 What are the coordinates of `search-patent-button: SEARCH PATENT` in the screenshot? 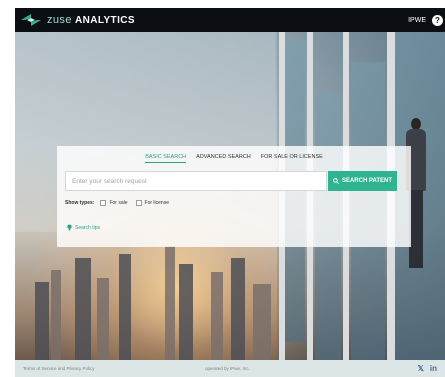 It's located at (362, 181).